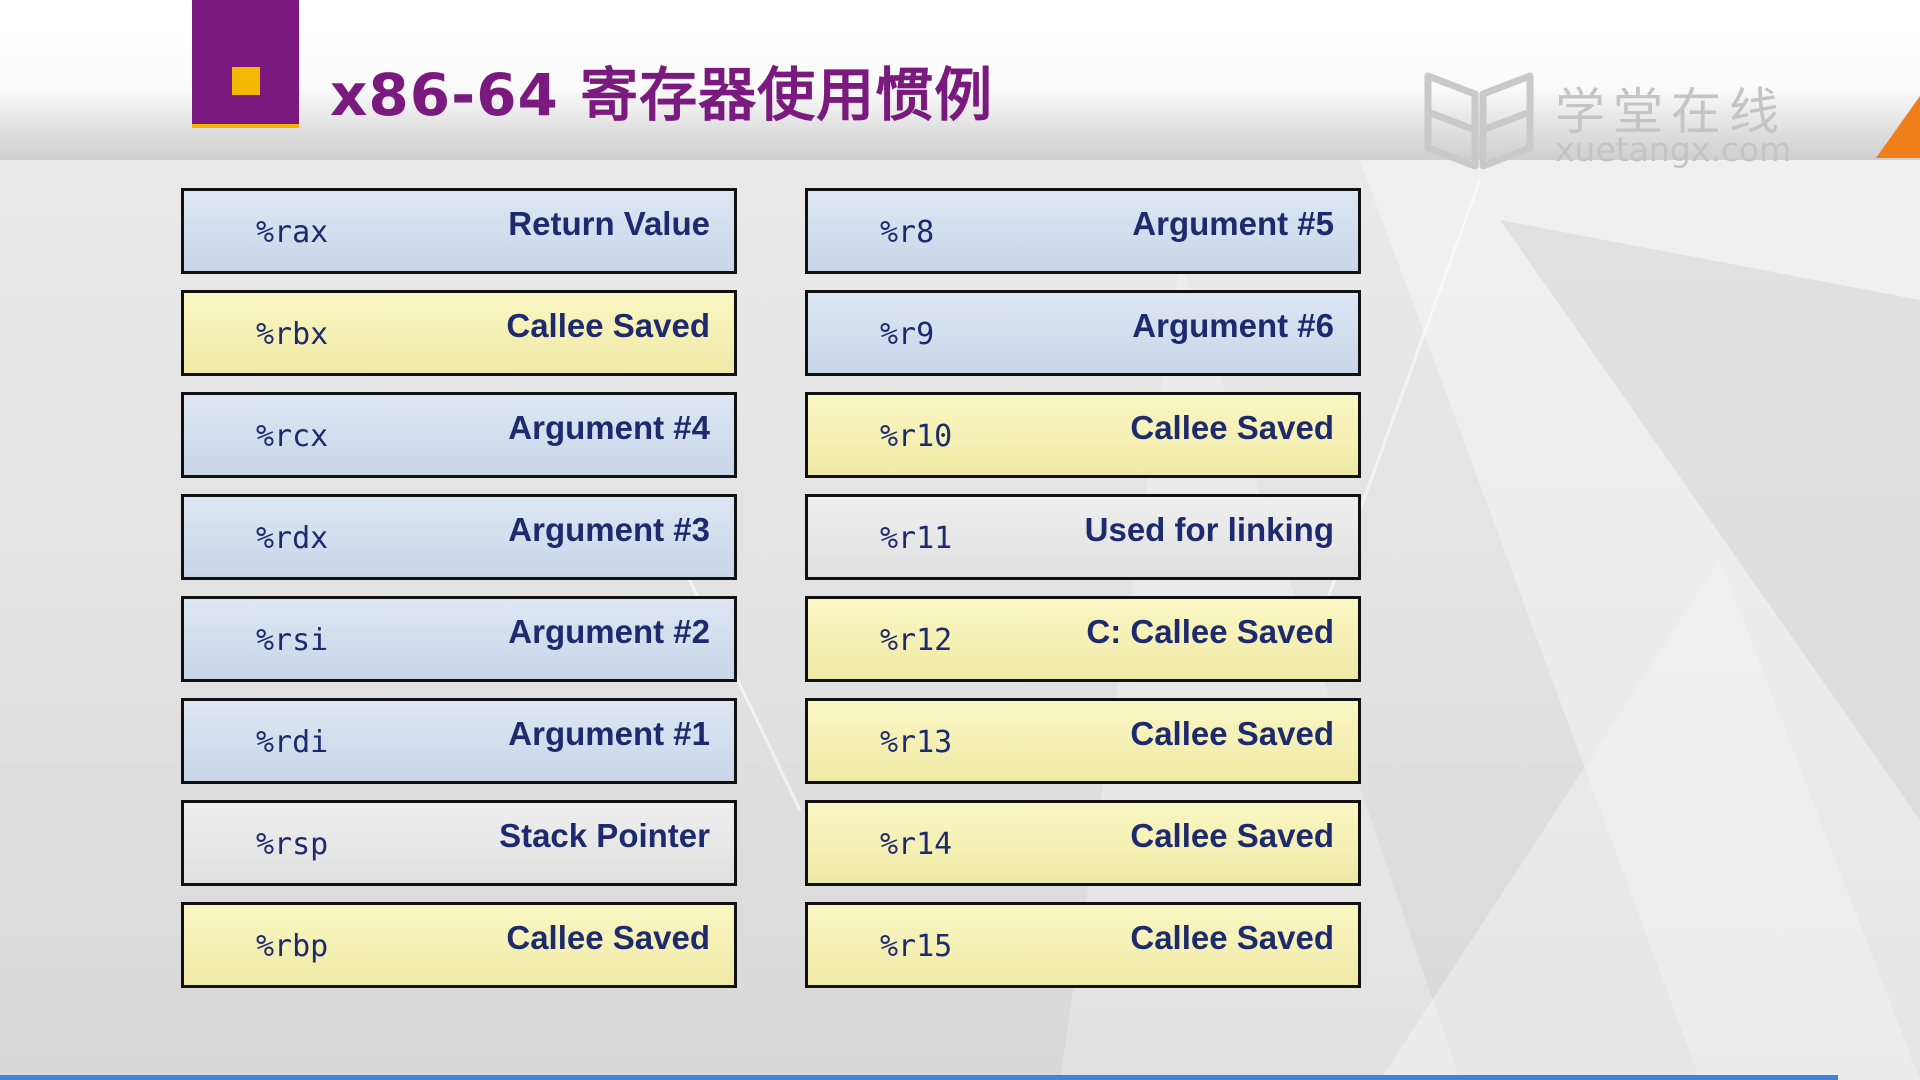  What do you see at coordinates (292, 436) in the screenshot?
I see `register-name: %rcx` at bounding box center [292, 436].